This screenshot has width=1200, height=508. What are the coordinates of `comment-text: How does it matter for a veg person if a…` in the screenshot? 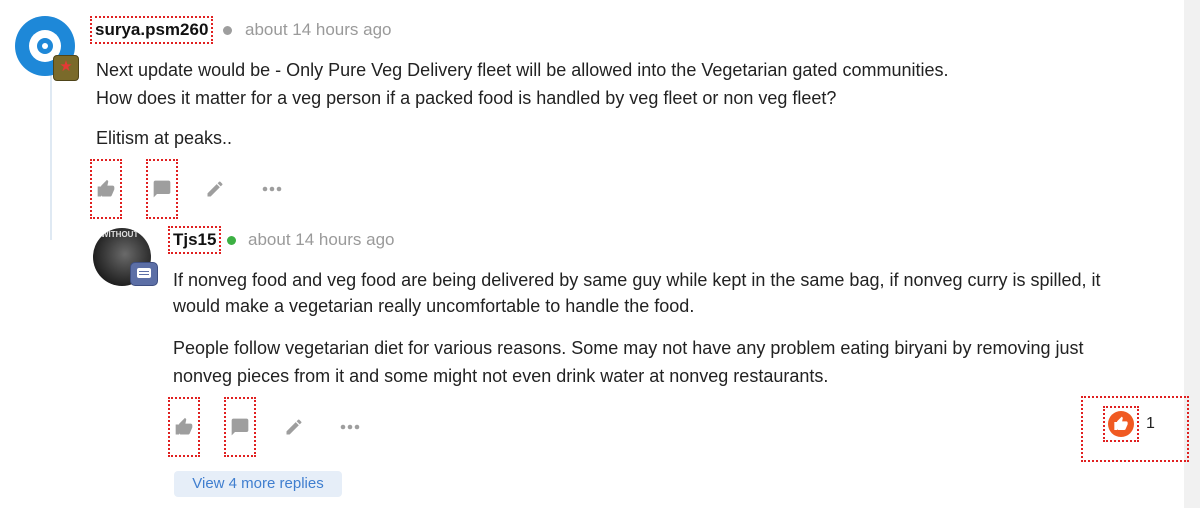 It's located at (466, 98).